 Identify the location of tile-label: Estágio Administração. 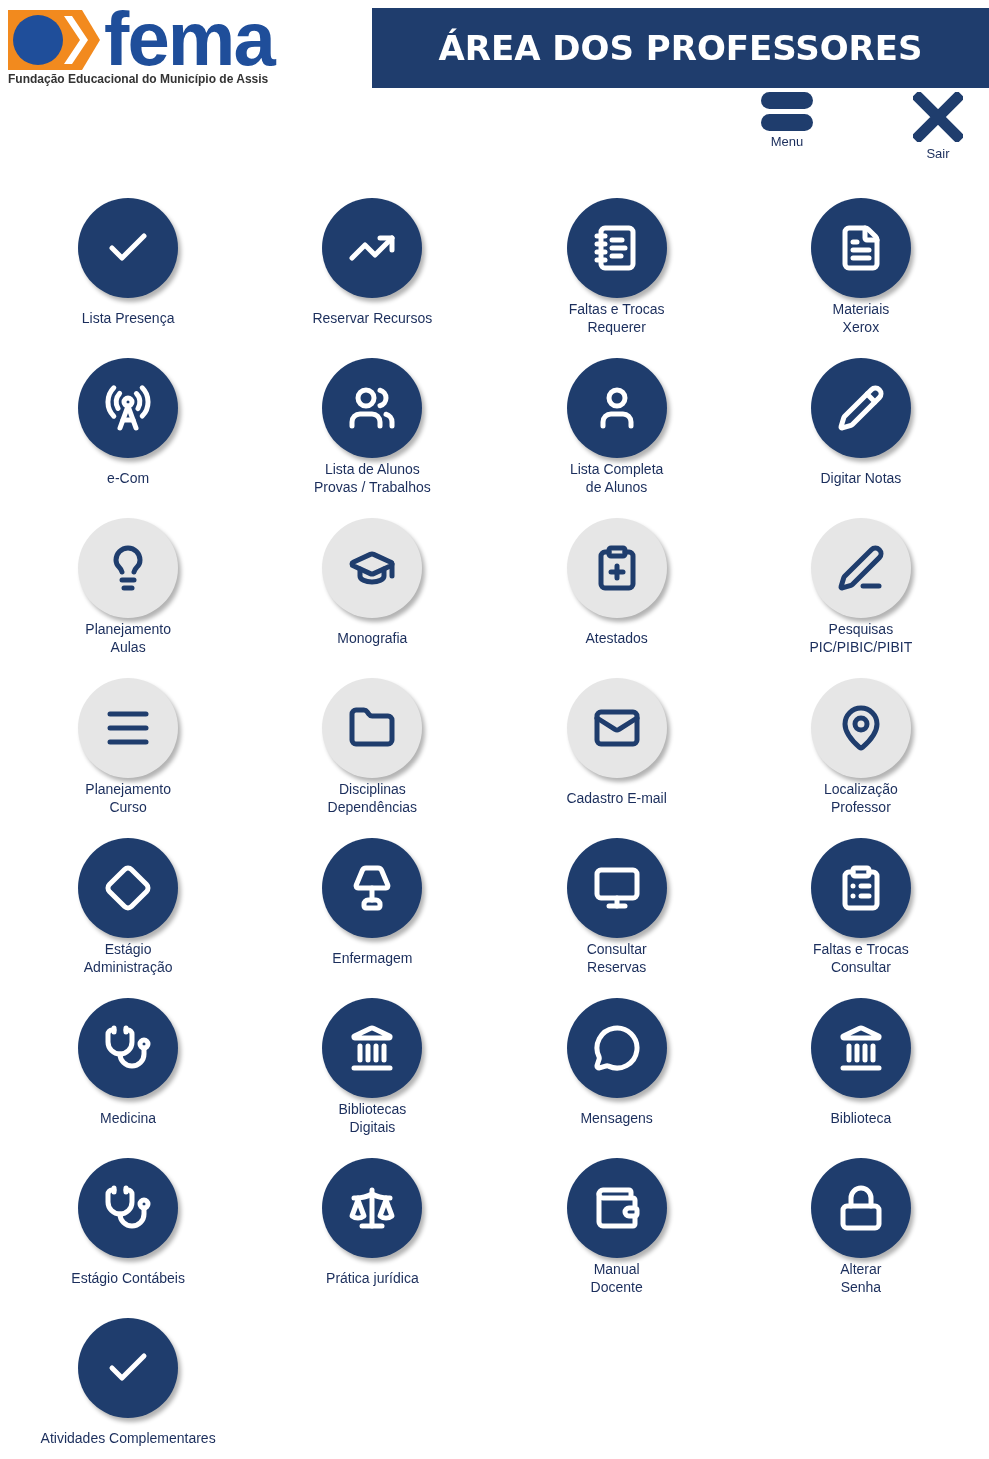
(128, 958).